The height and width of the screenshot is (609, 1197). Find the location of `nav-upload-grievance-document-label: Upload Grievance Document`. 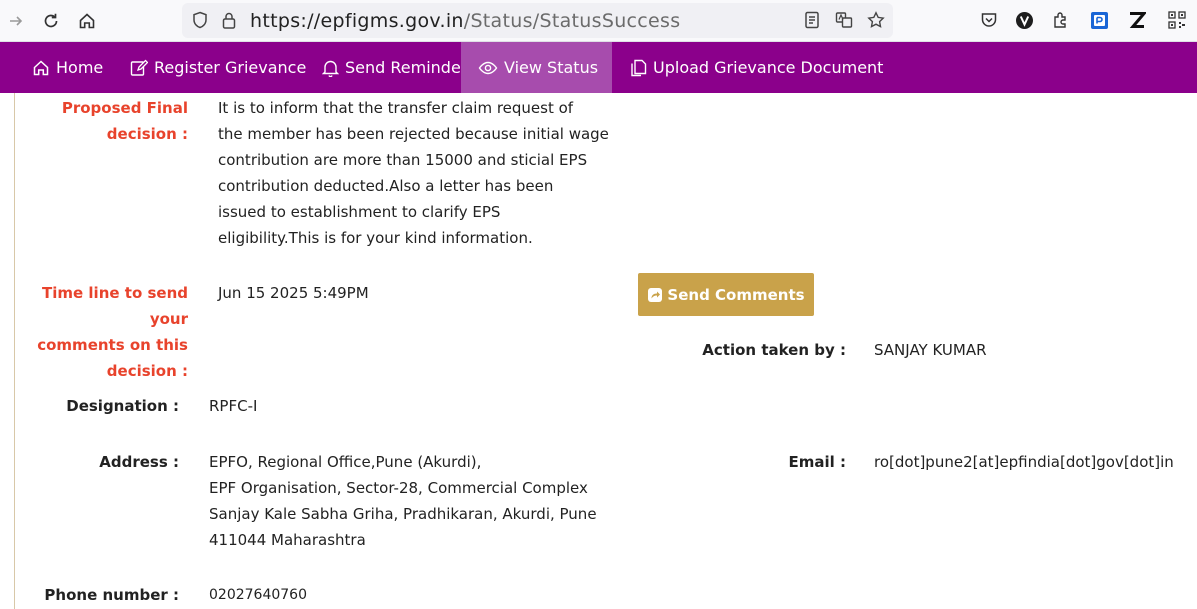

nav-upload-grievance-document-label: Upload Grievance Document is located at coordinates (768, 67).